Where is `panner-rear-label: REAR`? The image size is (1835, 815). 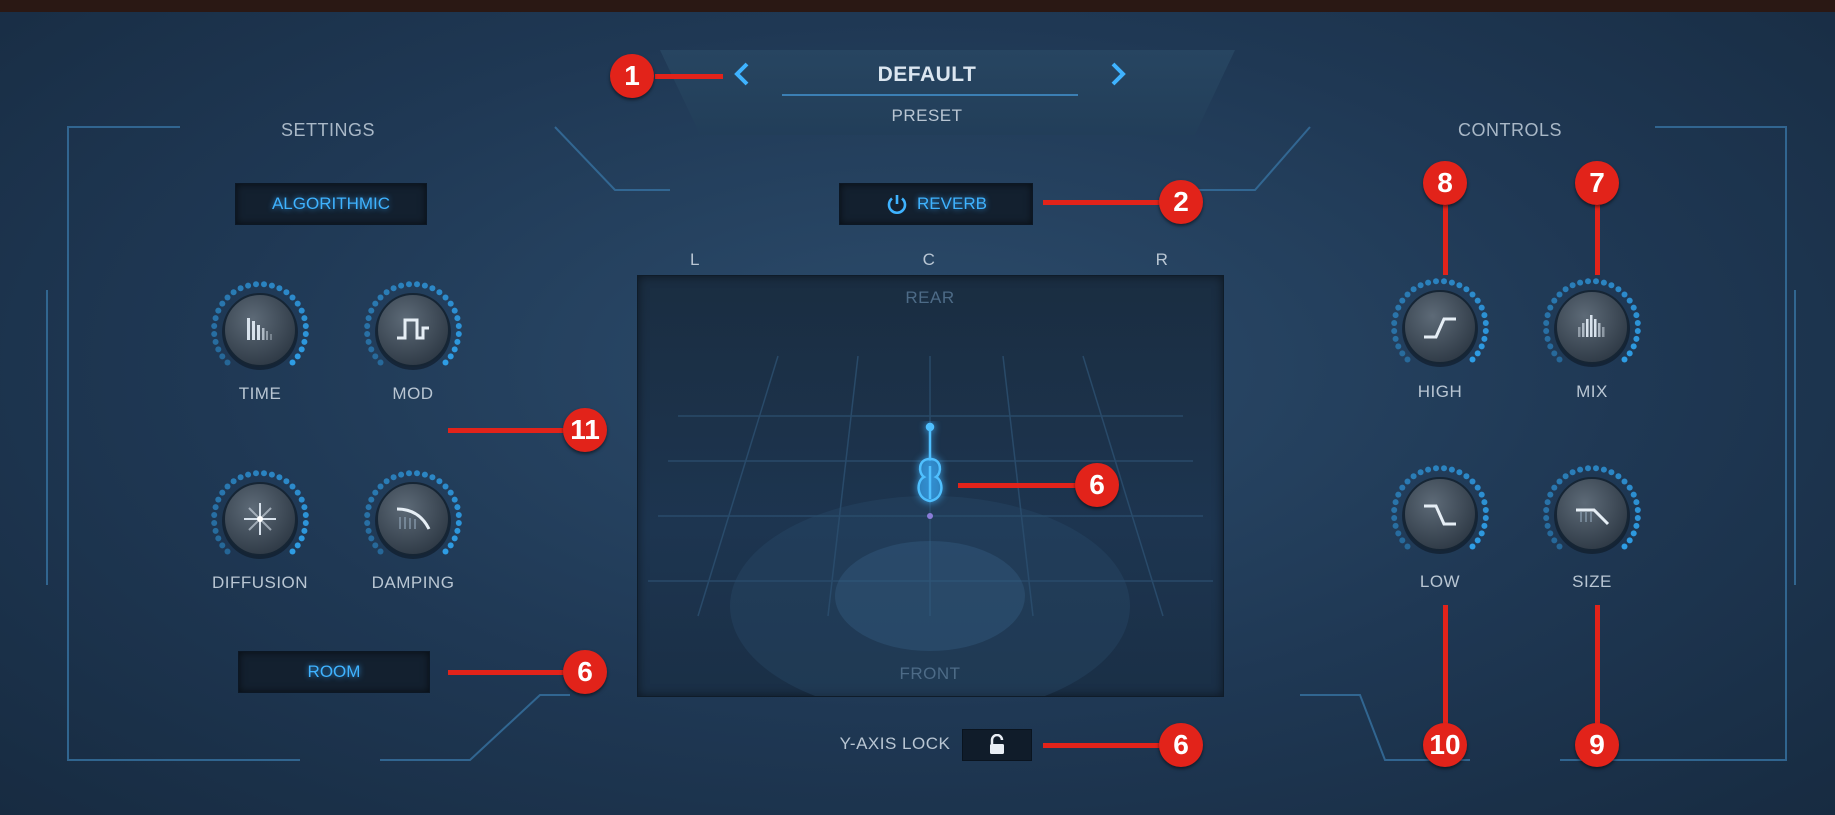 panner-rear-label: REAR is located at coordinates (930, 297).